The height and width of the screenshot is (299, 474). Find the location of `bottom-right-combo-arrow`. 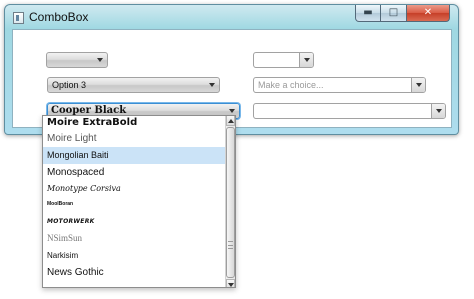

bottom-right-combo-arrow is located at coordinates (438, 111).